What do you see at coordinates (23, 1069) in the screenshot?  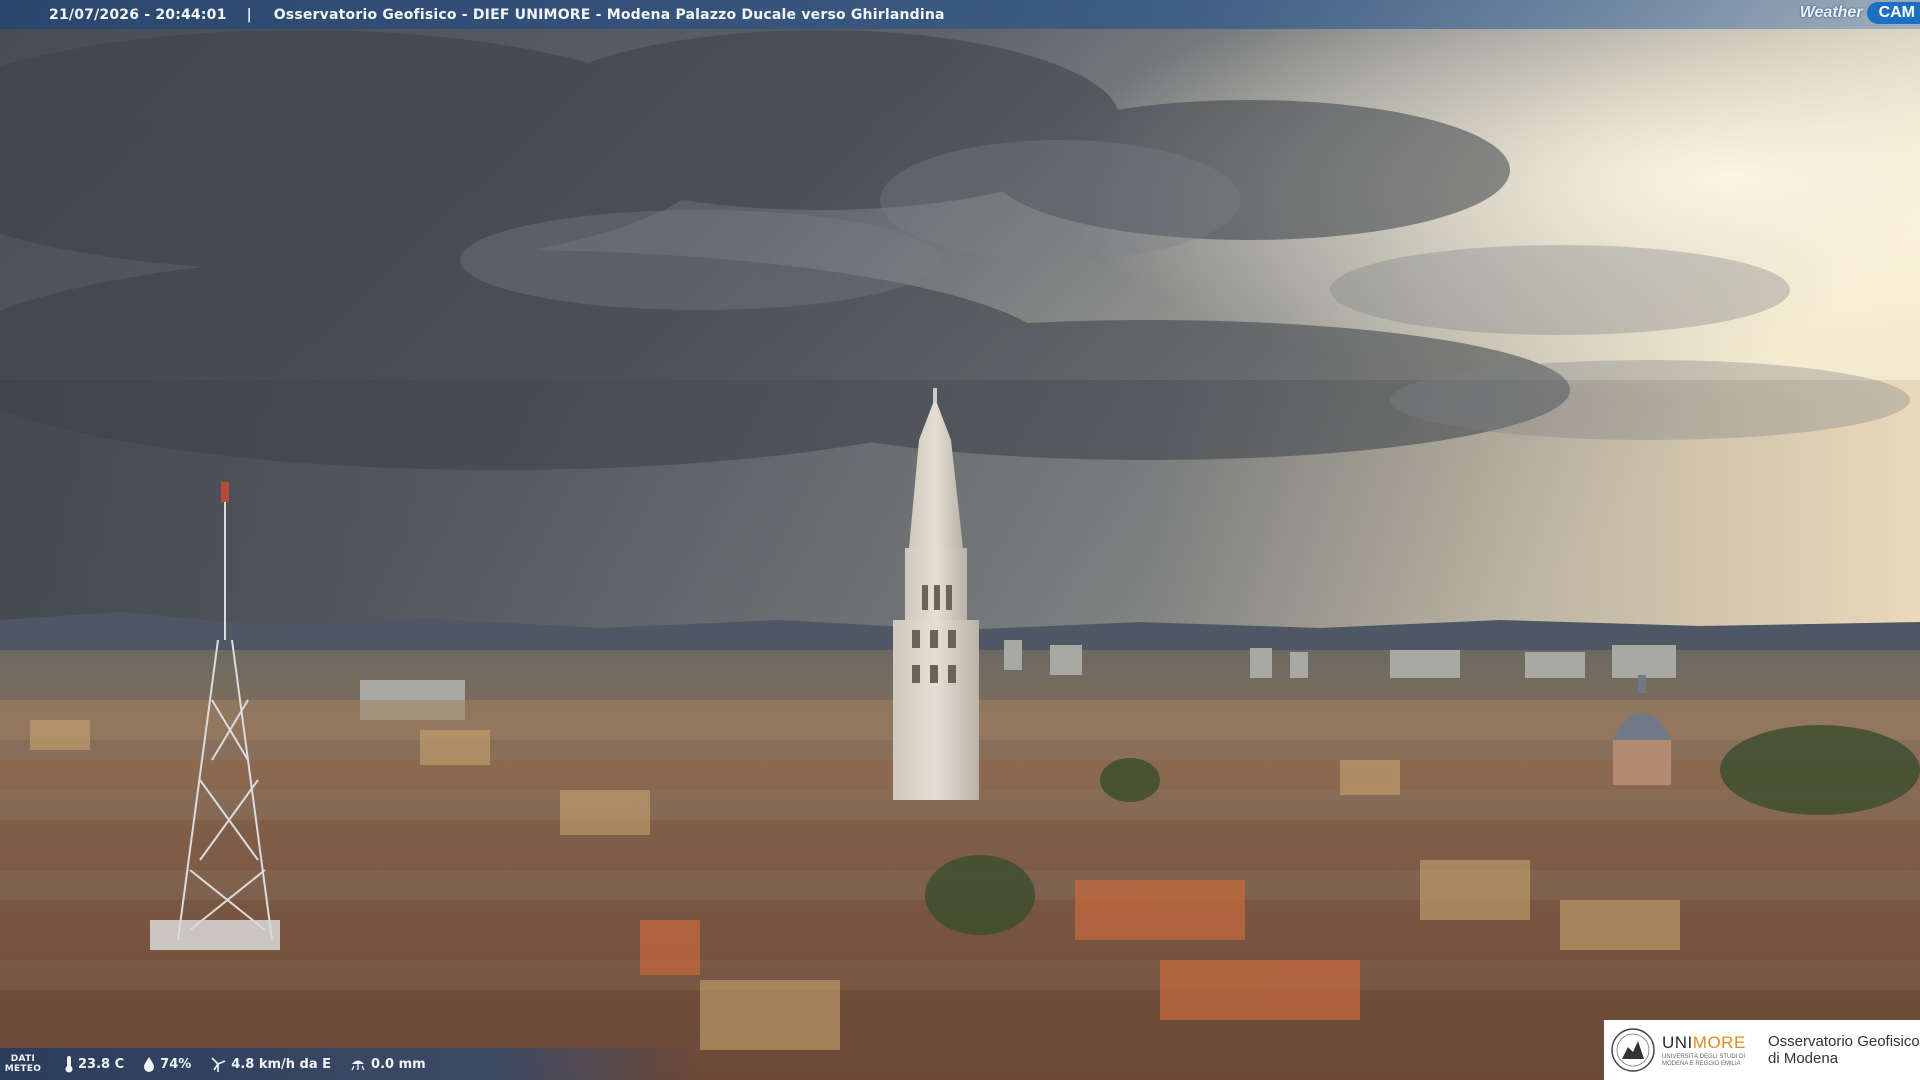 I see `weather-label-line2: METEO` at bounding box center [23, 1069].